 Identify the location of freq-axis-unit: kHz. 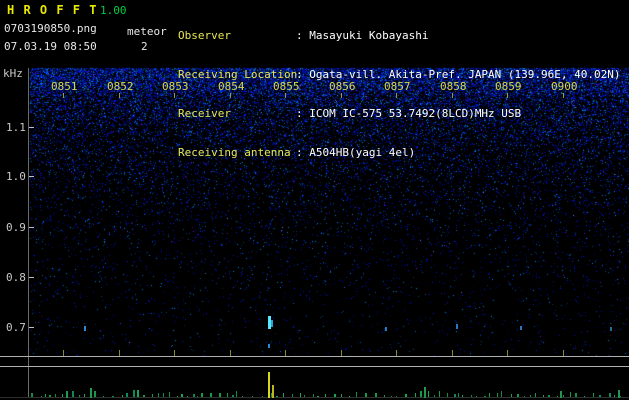
(13, 73).